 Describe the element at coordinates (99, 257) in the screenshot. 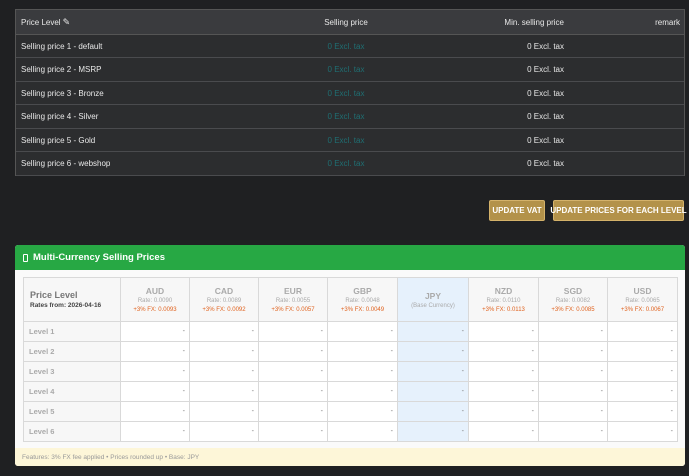

I see `multi-currency-title: Multi-Currency Selling Prices` at that location.